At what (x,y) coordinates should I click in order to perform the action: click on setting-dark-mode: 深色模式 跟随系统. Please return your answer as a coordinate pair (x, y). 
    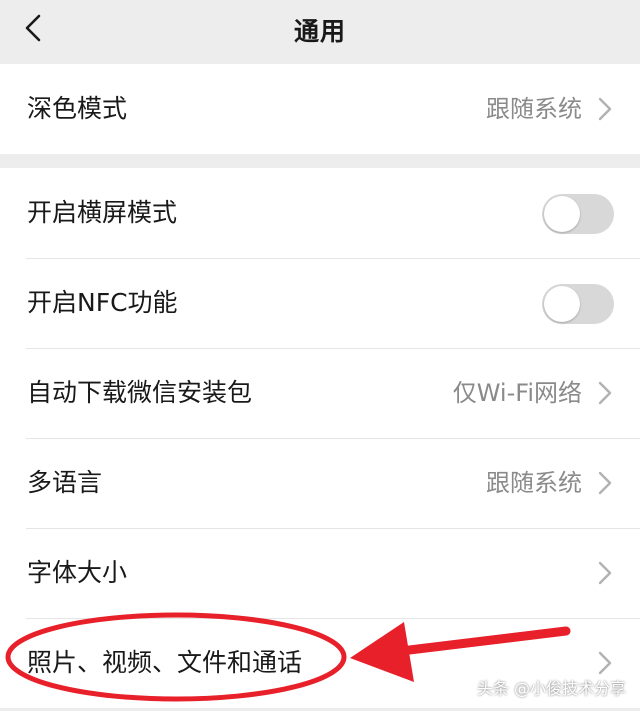
    Looking at the image, I should click on (320, 109).